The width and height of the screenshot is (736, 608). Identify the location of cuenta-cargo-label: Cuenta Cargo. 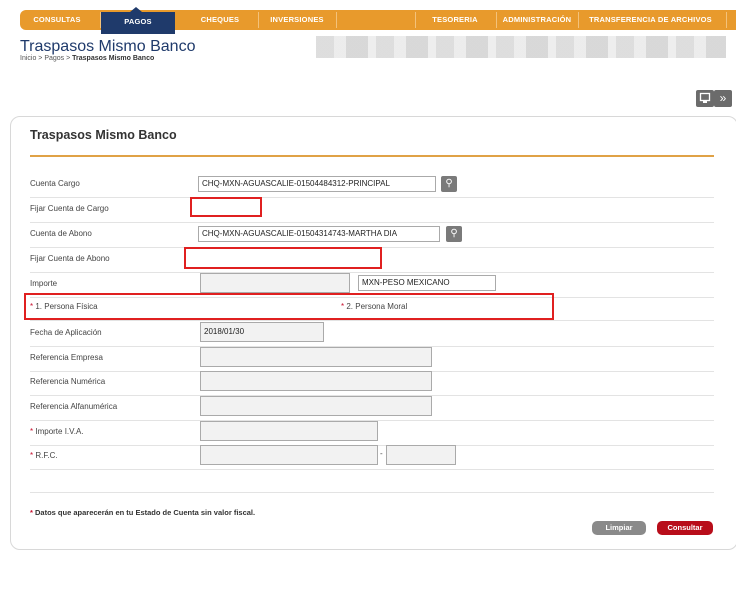
(55, 183).